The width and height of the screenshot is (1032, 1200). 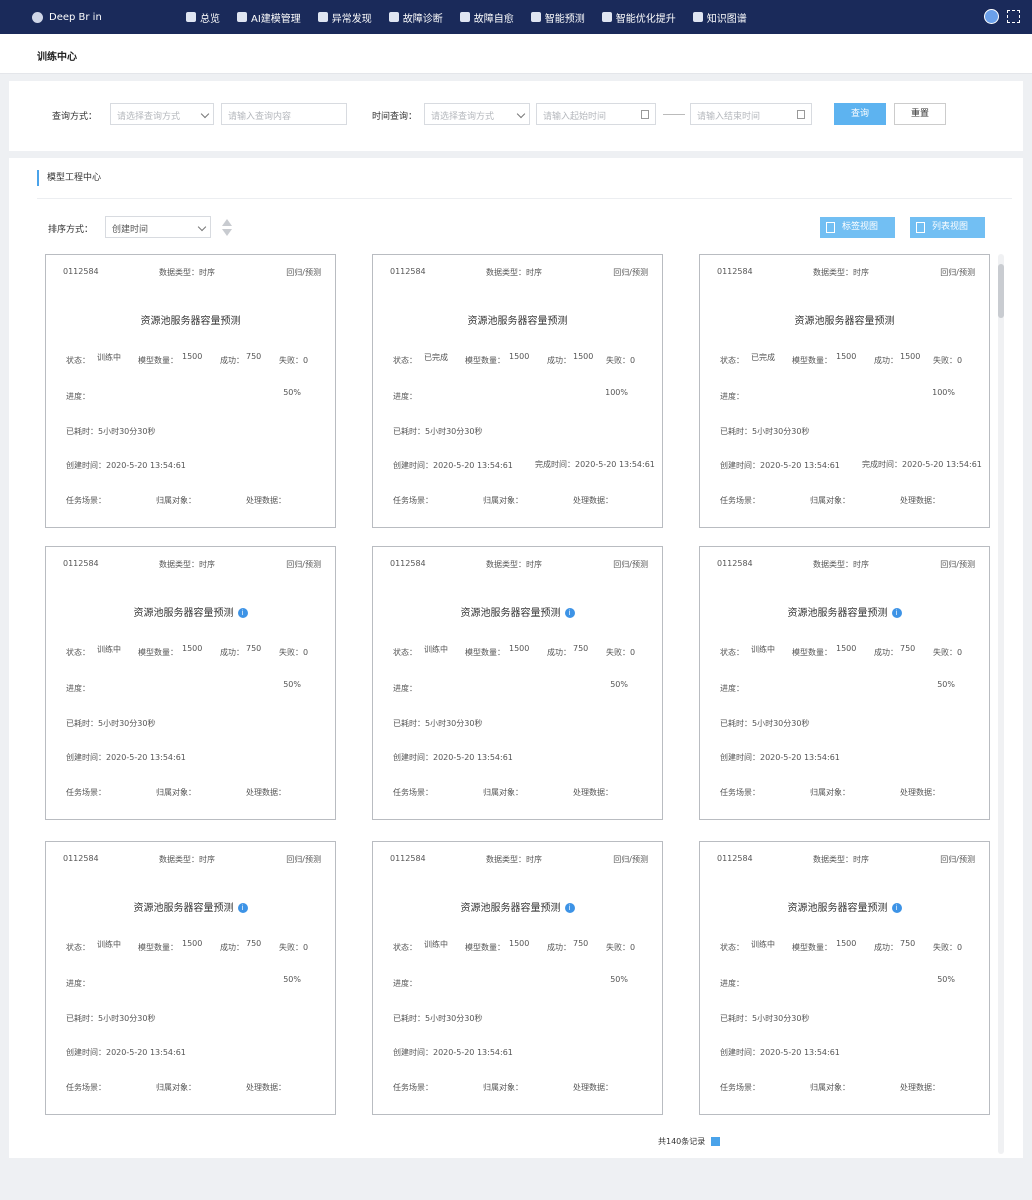 I want to click on list-view-button: 列表视图, so click(x=947, y=227).